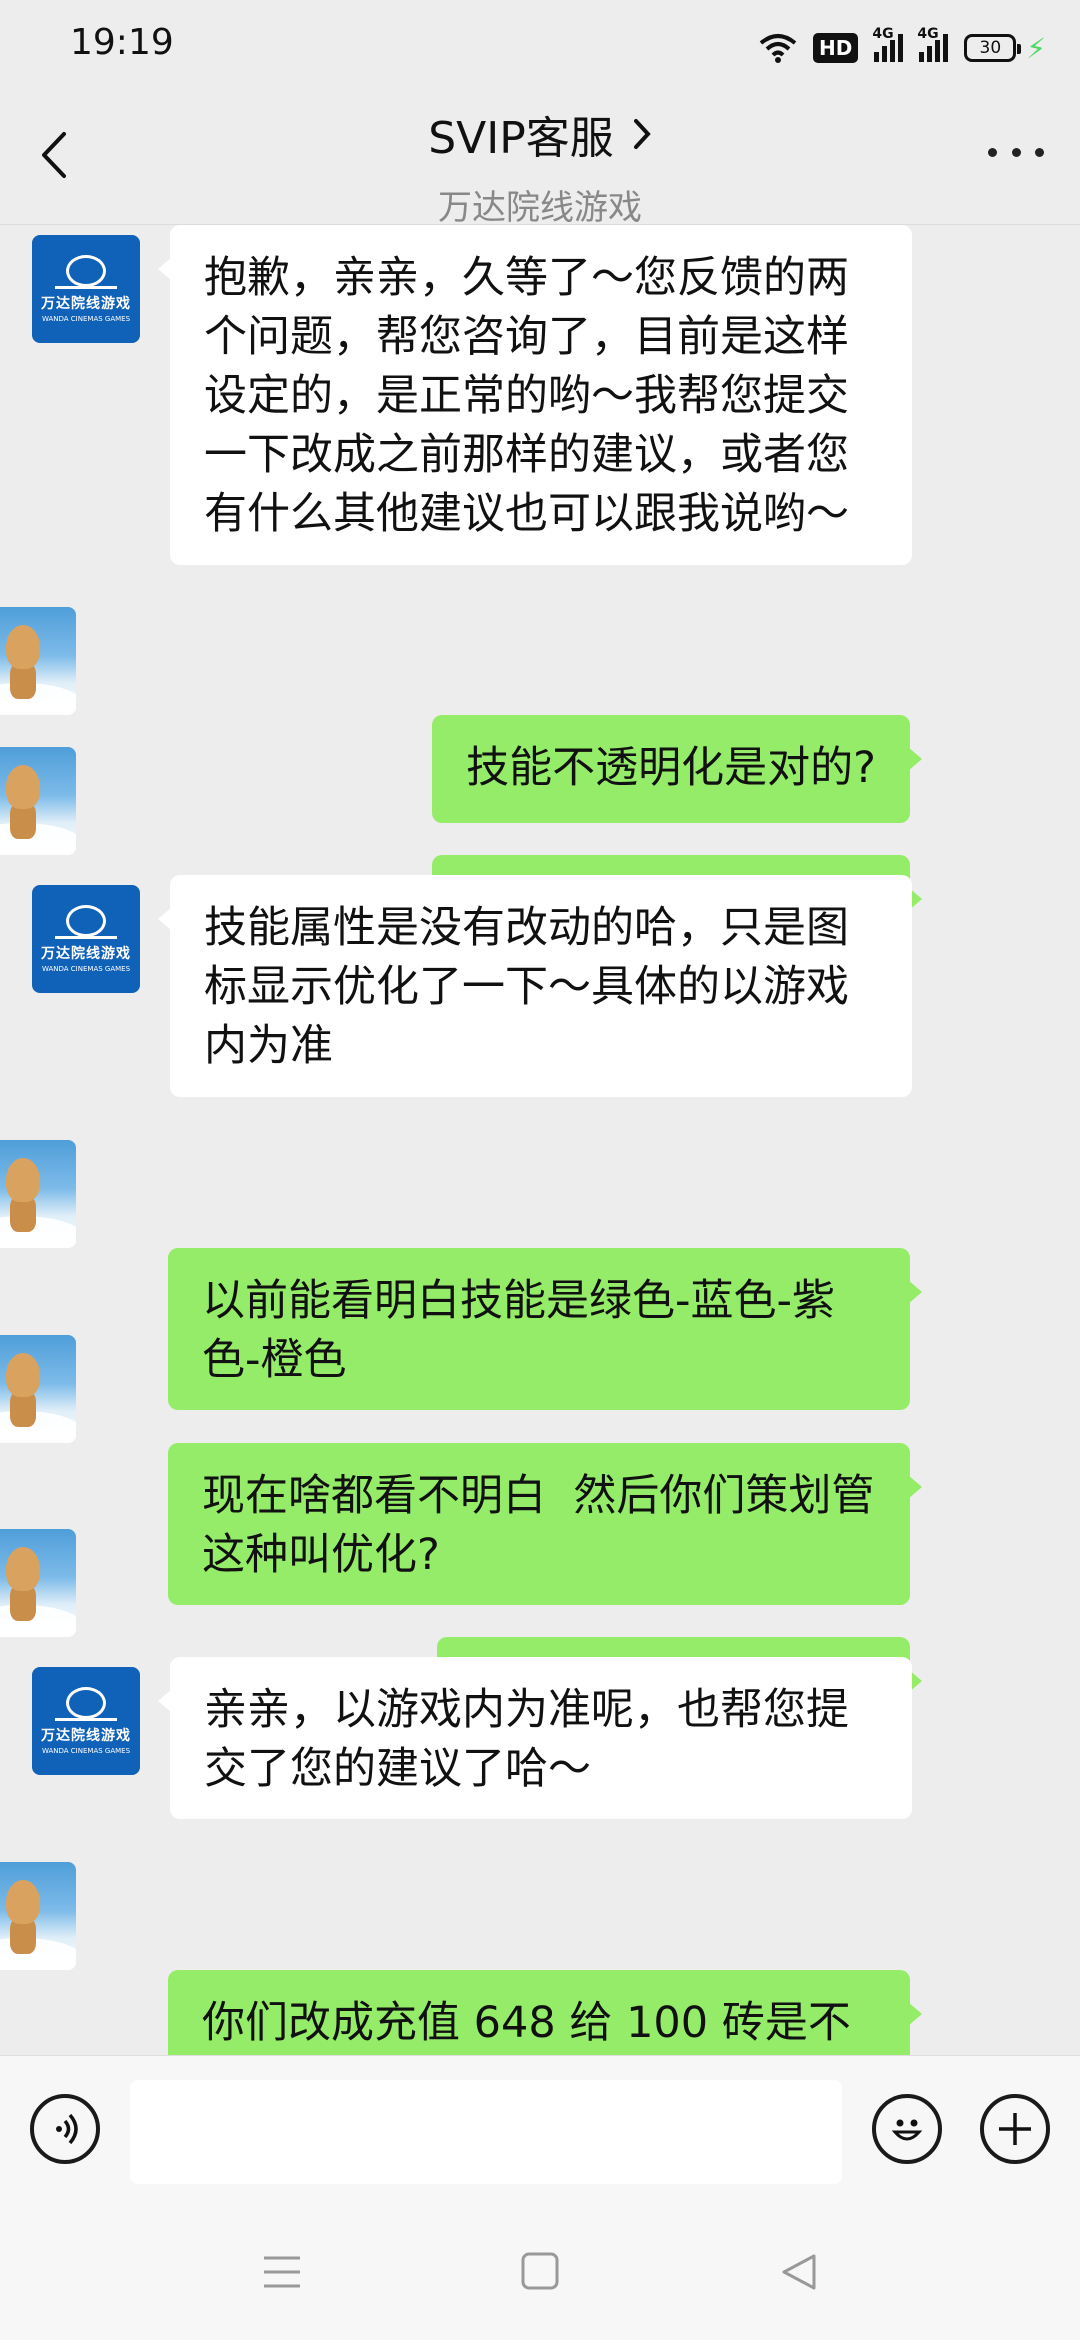 The height and width of the screenshot is (2340, 1080). What do you see at coordinates (540, 1637) in the screenshot?
I see `message-row: 那充值 648 给 6480` at bounding box center [540, 1637].